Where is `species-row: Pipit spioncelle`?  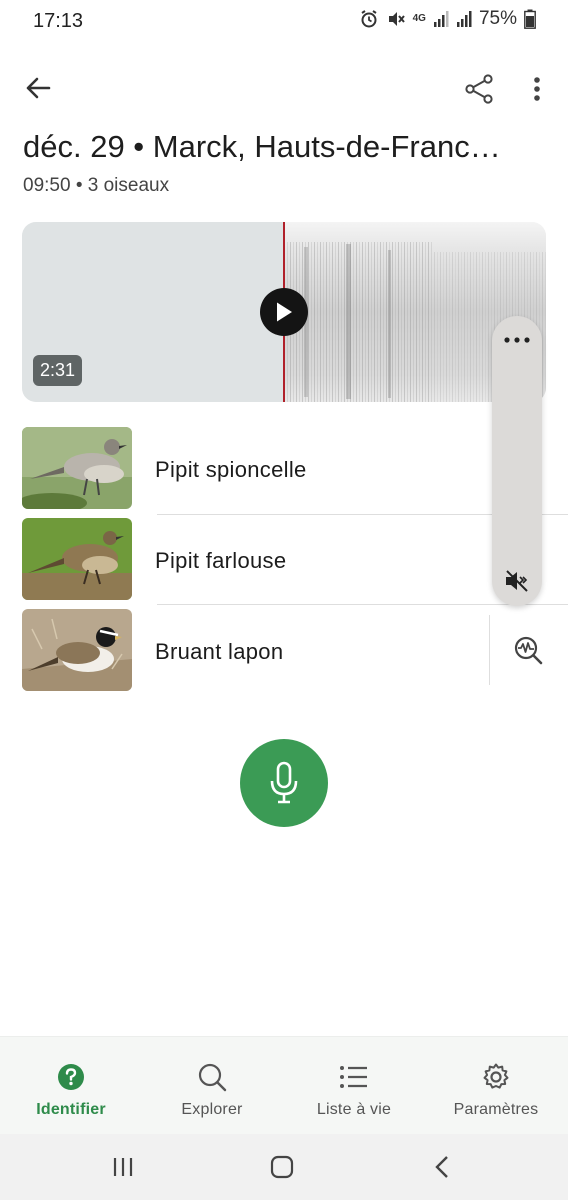 species-row: Pipit spioncelle is located at coordinates (284, 469).